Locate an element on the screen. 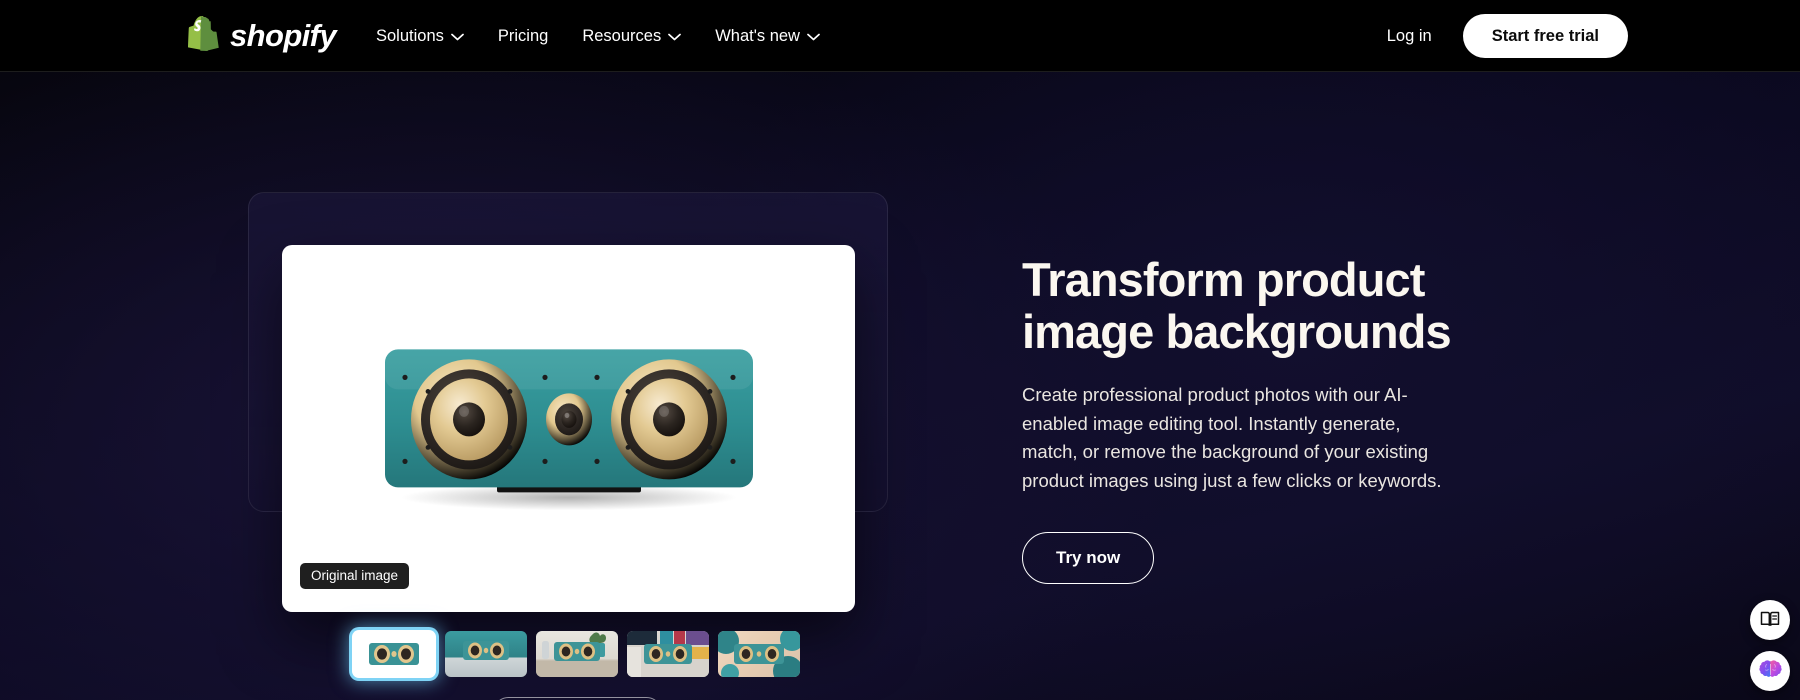 This screenshot has height=700, width=1800. try-now-button: Try now is located at coordinates (1088, 558).